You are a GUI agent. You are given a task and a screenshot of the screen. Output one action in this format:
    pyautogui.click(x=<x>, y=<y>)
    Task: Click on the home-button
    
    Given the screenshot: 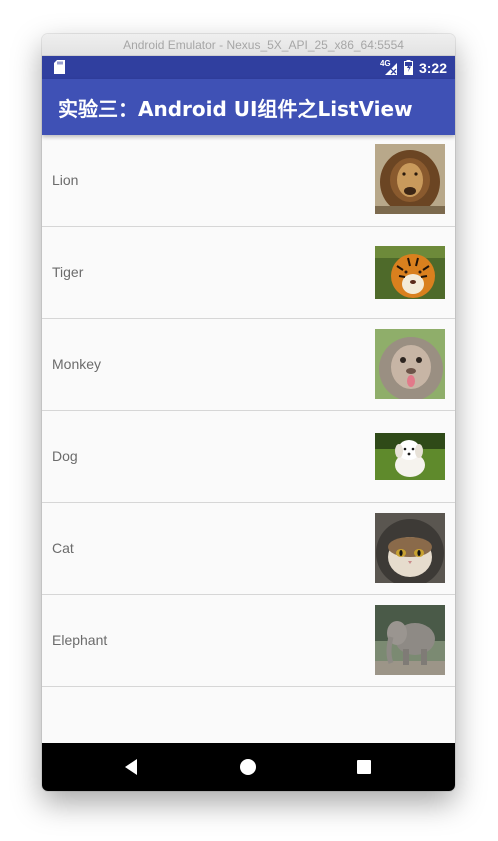 What is the action you would take?
    pyautogui.click(x=248, y=767)
    